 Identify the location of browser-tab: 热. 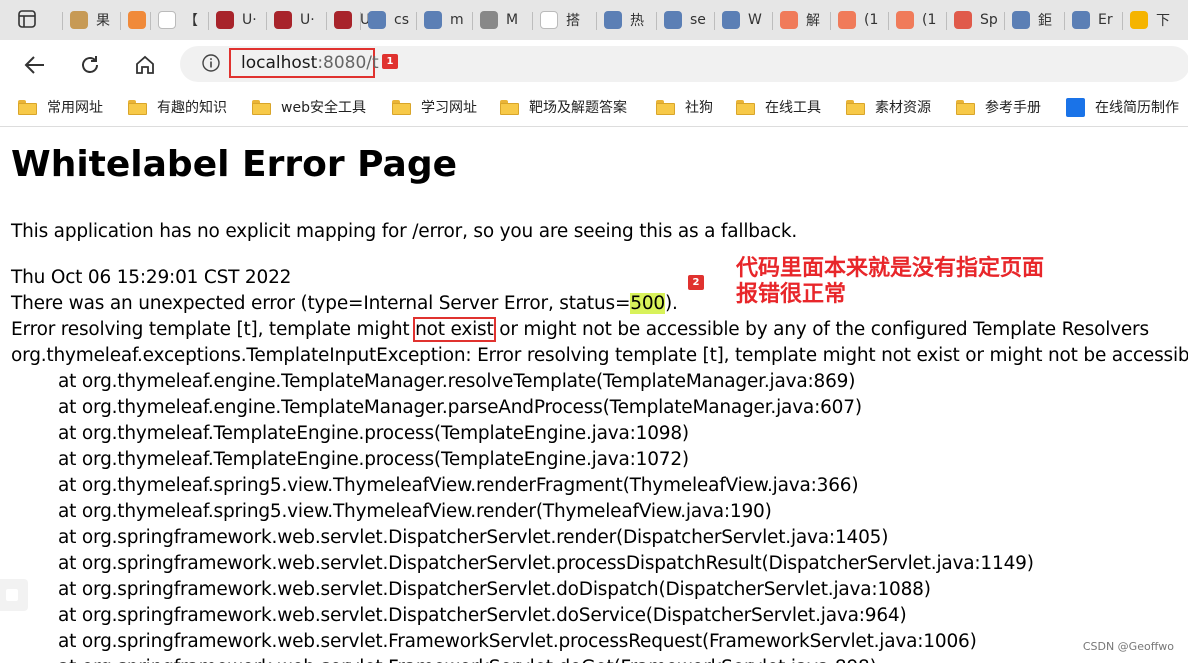
(624, 20).